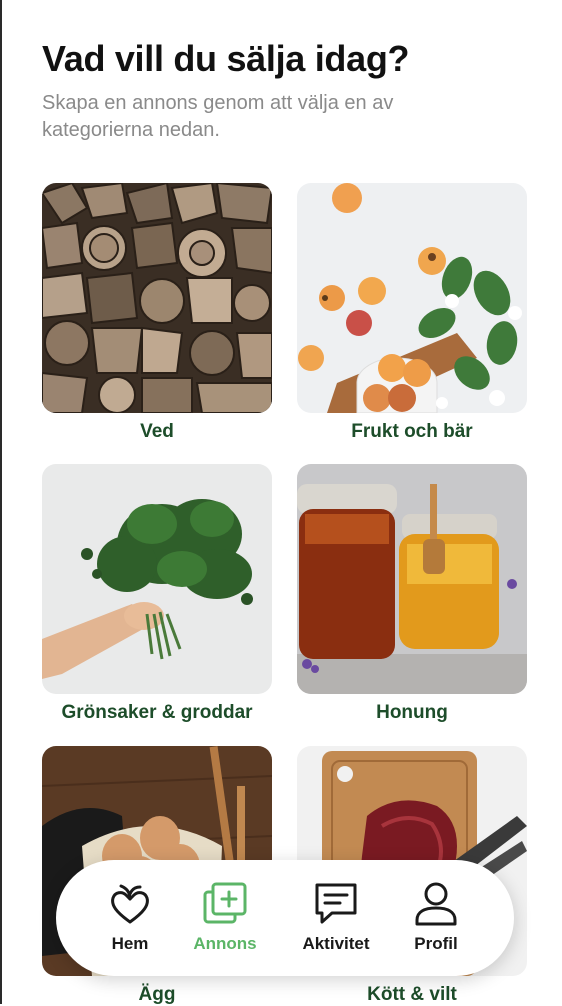 Image resolution: width=562 pixels, height=1006 pixels. Describe the element at coordinates (130, 943) in the screenshot. I see `nav-label: Hem` at that location.